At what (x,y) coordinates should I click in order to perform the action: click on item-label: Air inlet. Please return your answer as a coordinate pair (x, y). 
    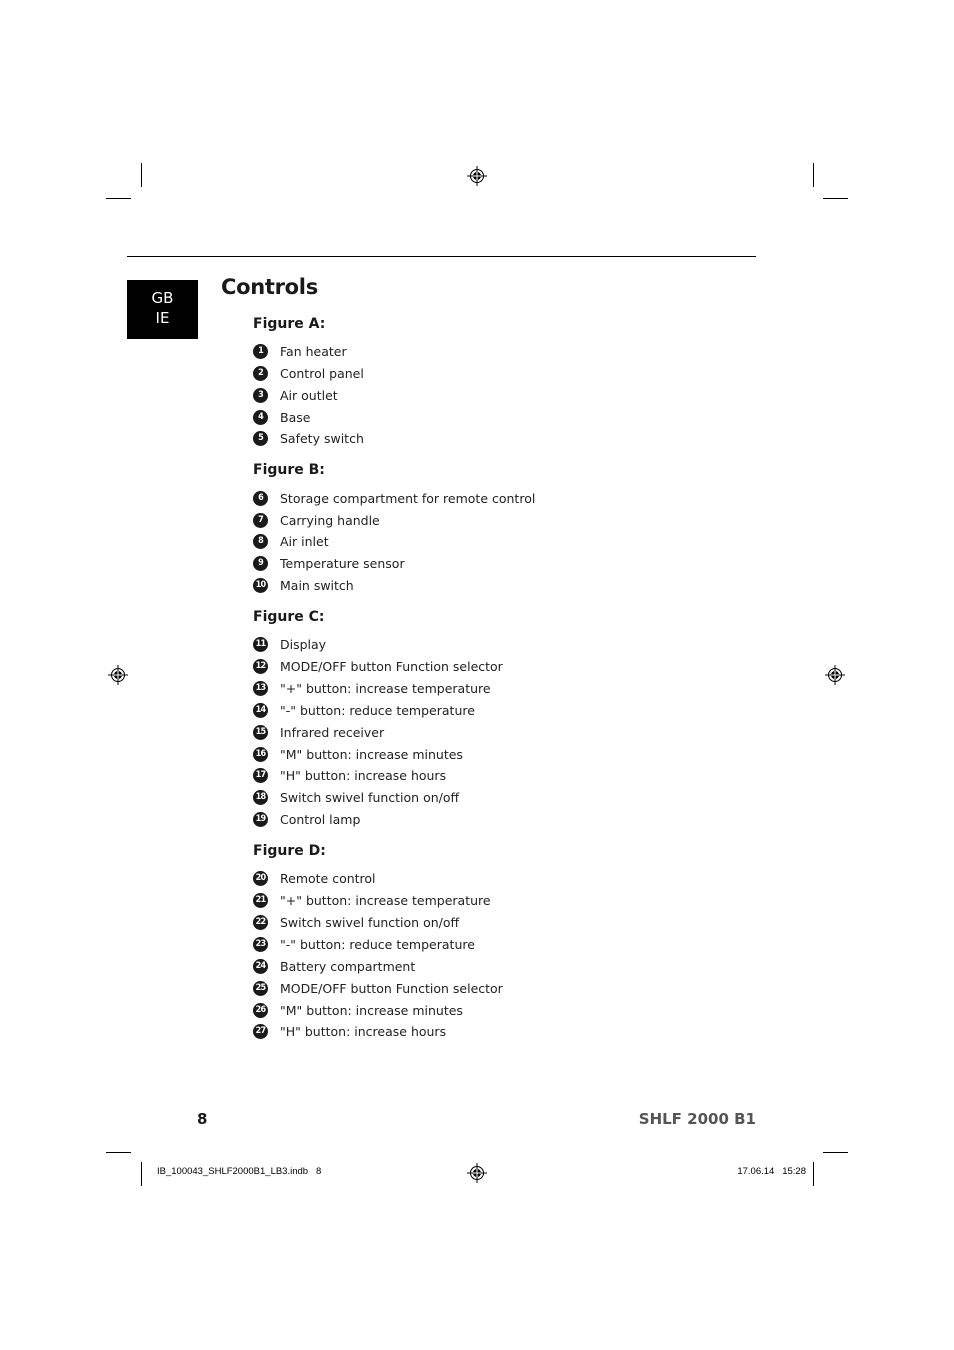
    Looking at the image, I should click on (304, 541).